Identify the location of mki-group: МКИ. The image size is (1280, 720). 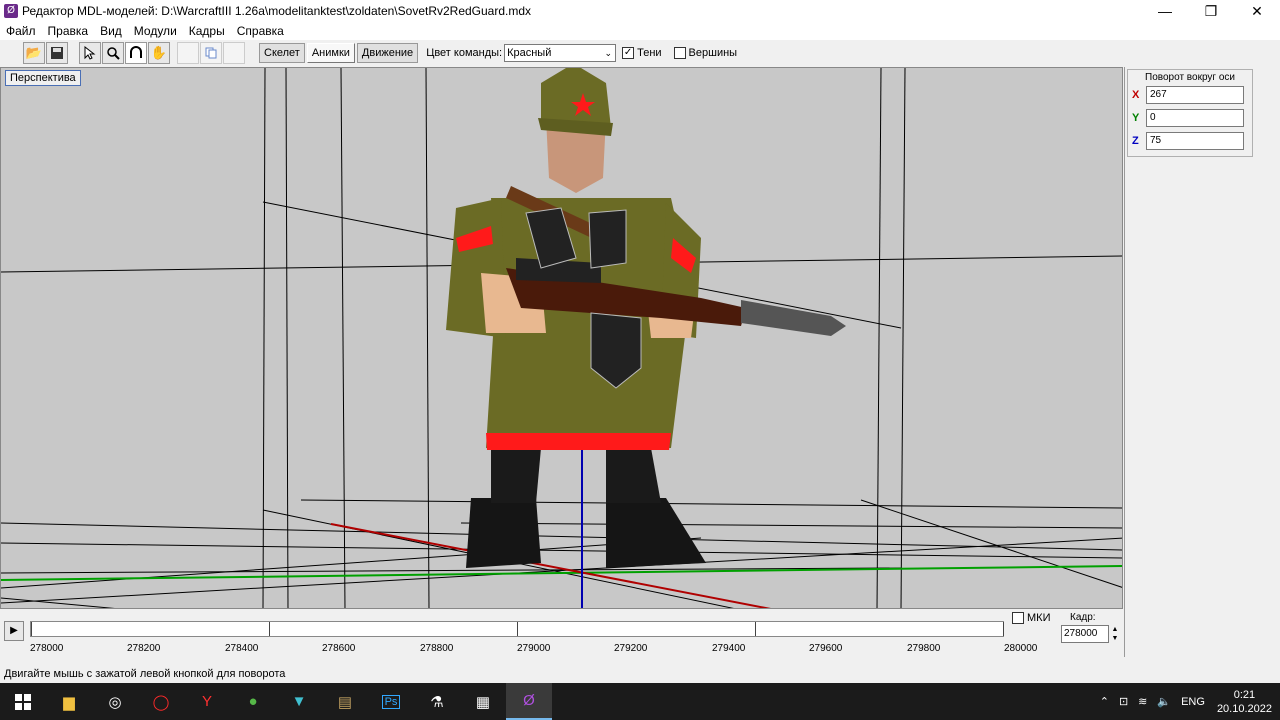
(1031, 618).